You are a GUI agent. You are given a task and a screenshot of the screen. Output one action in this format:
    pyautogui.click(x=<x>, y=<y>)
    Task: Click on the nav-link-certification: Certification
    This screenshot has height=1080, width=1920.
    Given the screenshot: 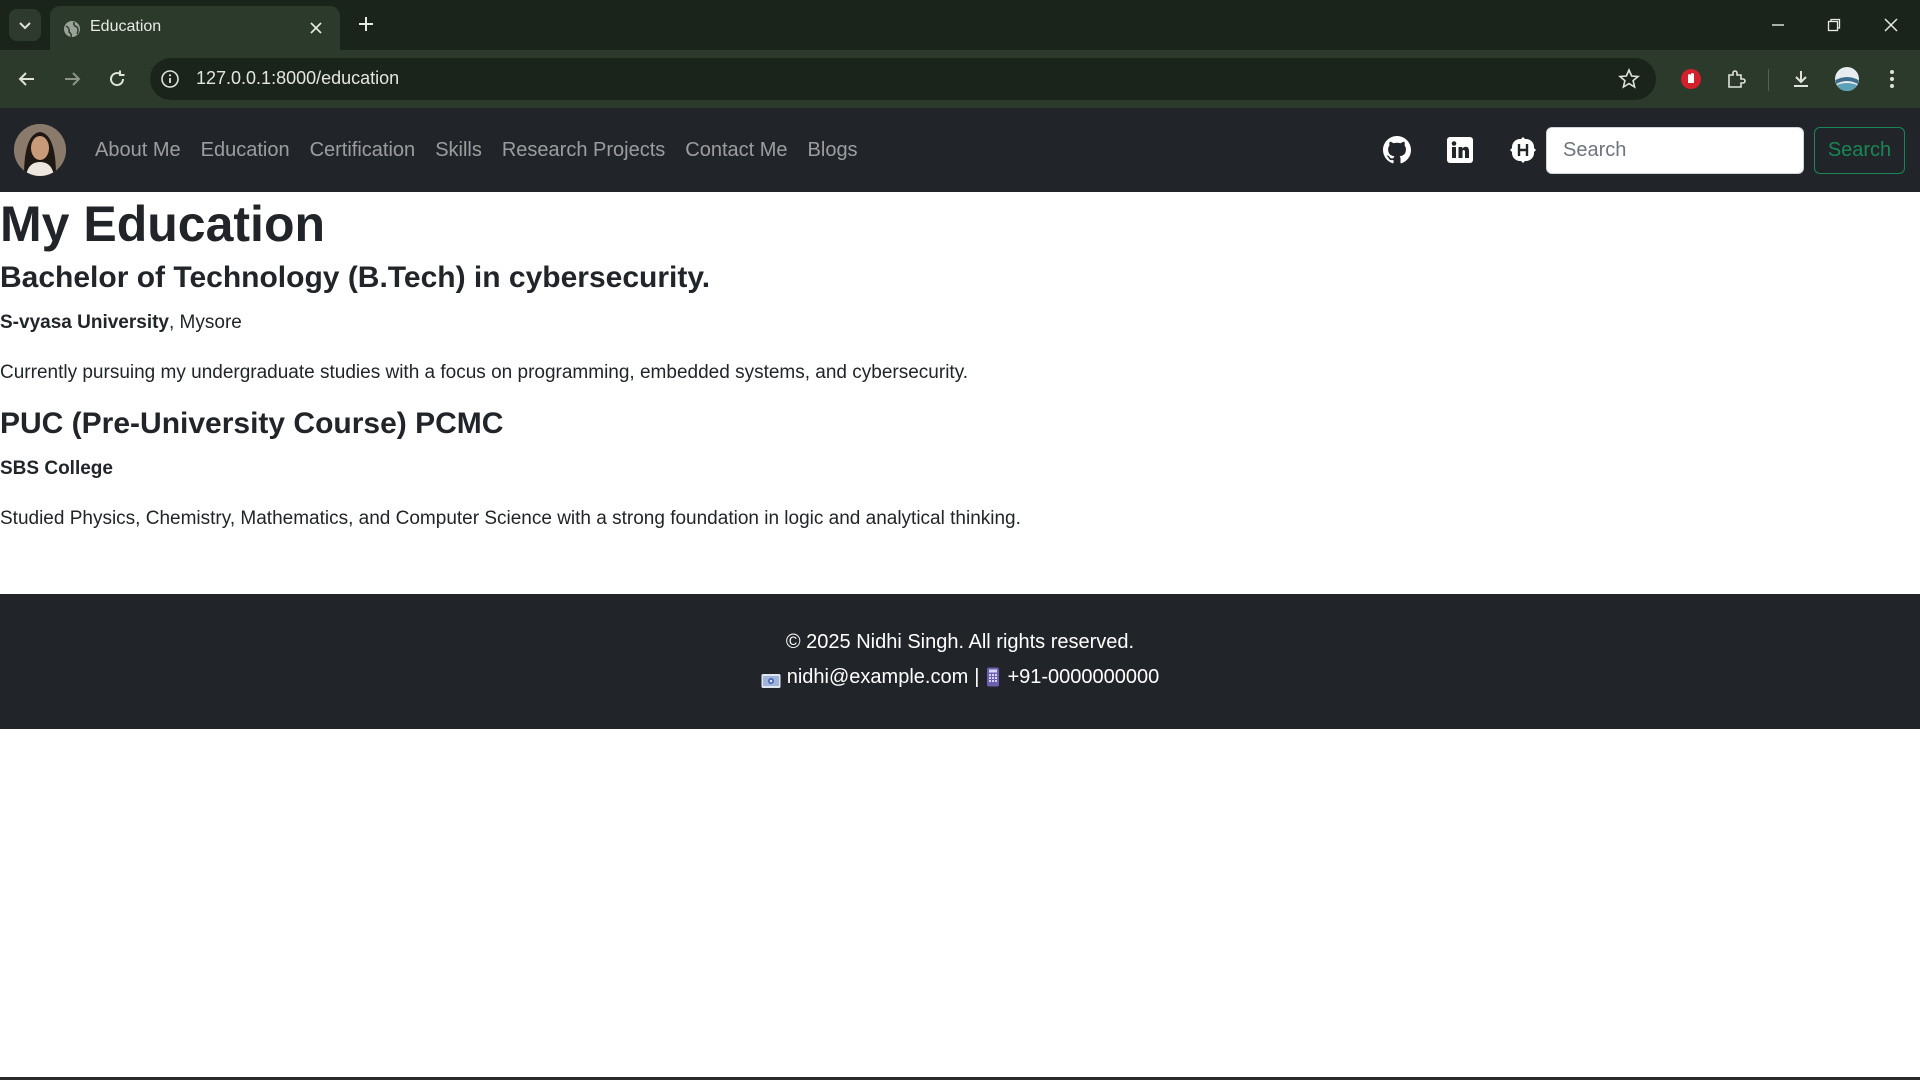 What is the action you would take?
    pyautogui.click(x=363, y=150)
    